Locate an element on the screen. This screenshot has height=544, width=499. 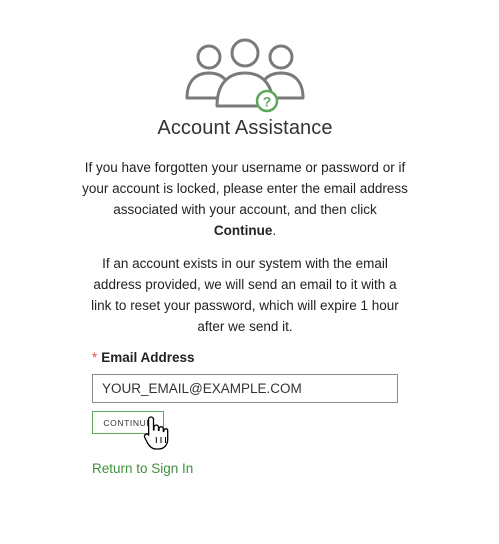
page-title: Account Assistance is located at coordinates (245, 128).